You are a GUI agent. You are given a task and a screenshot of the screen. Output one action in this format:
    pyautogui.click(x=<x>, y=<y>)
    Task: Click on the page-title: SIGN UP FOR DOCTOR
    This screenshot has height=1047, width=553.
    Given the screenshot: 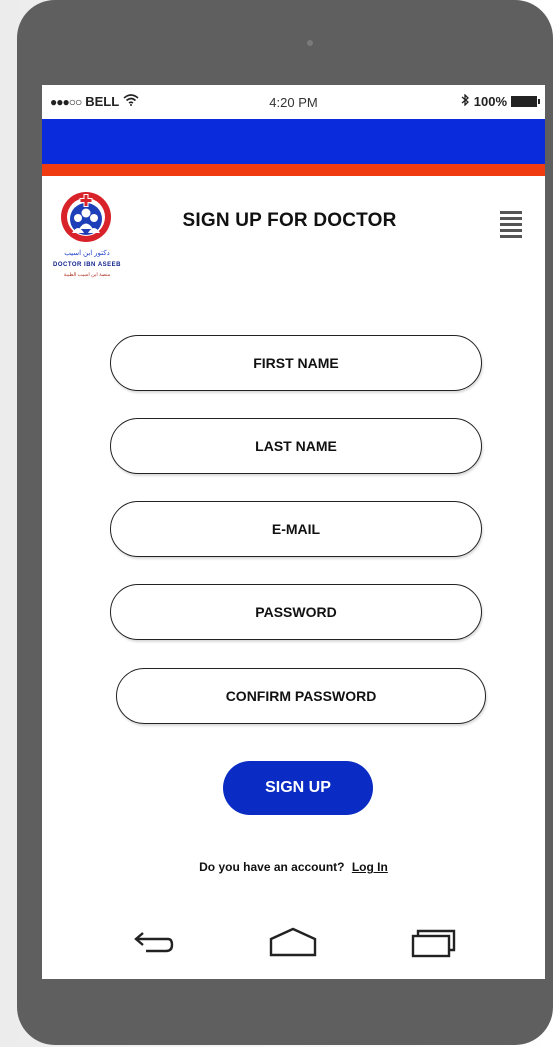 What is the action you would take?
    pyautogui.click(x=289, y=220)
    